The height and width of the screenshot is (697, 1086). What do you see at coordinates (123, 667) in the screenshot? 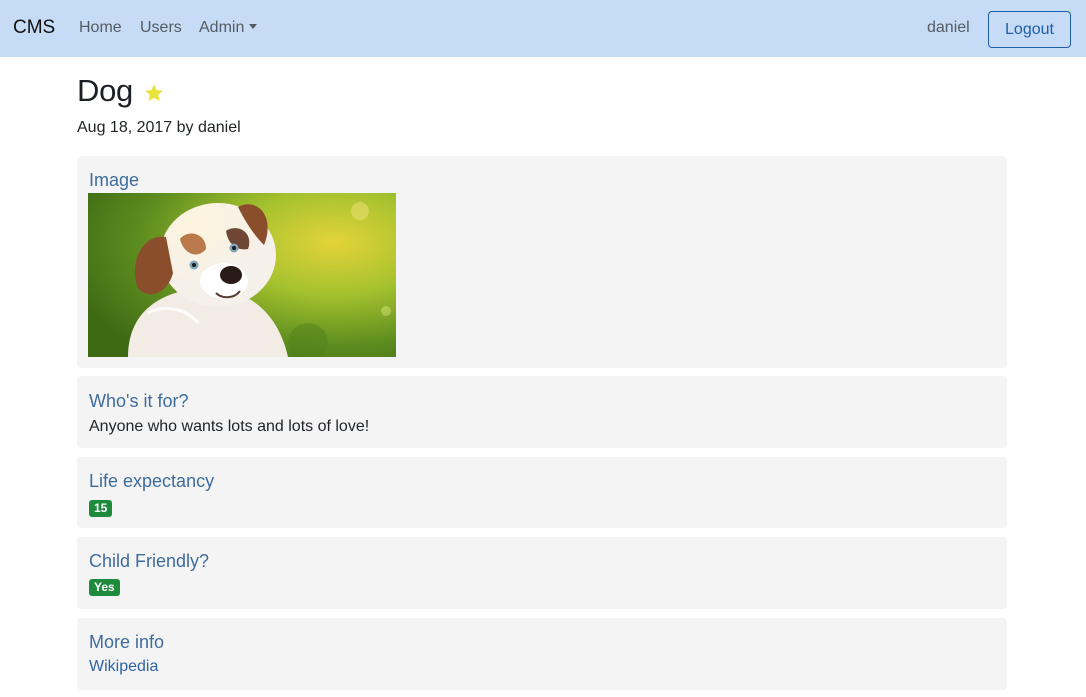
I see `wikipedia-link: Wikipedia` at bounding box center [123, 667].